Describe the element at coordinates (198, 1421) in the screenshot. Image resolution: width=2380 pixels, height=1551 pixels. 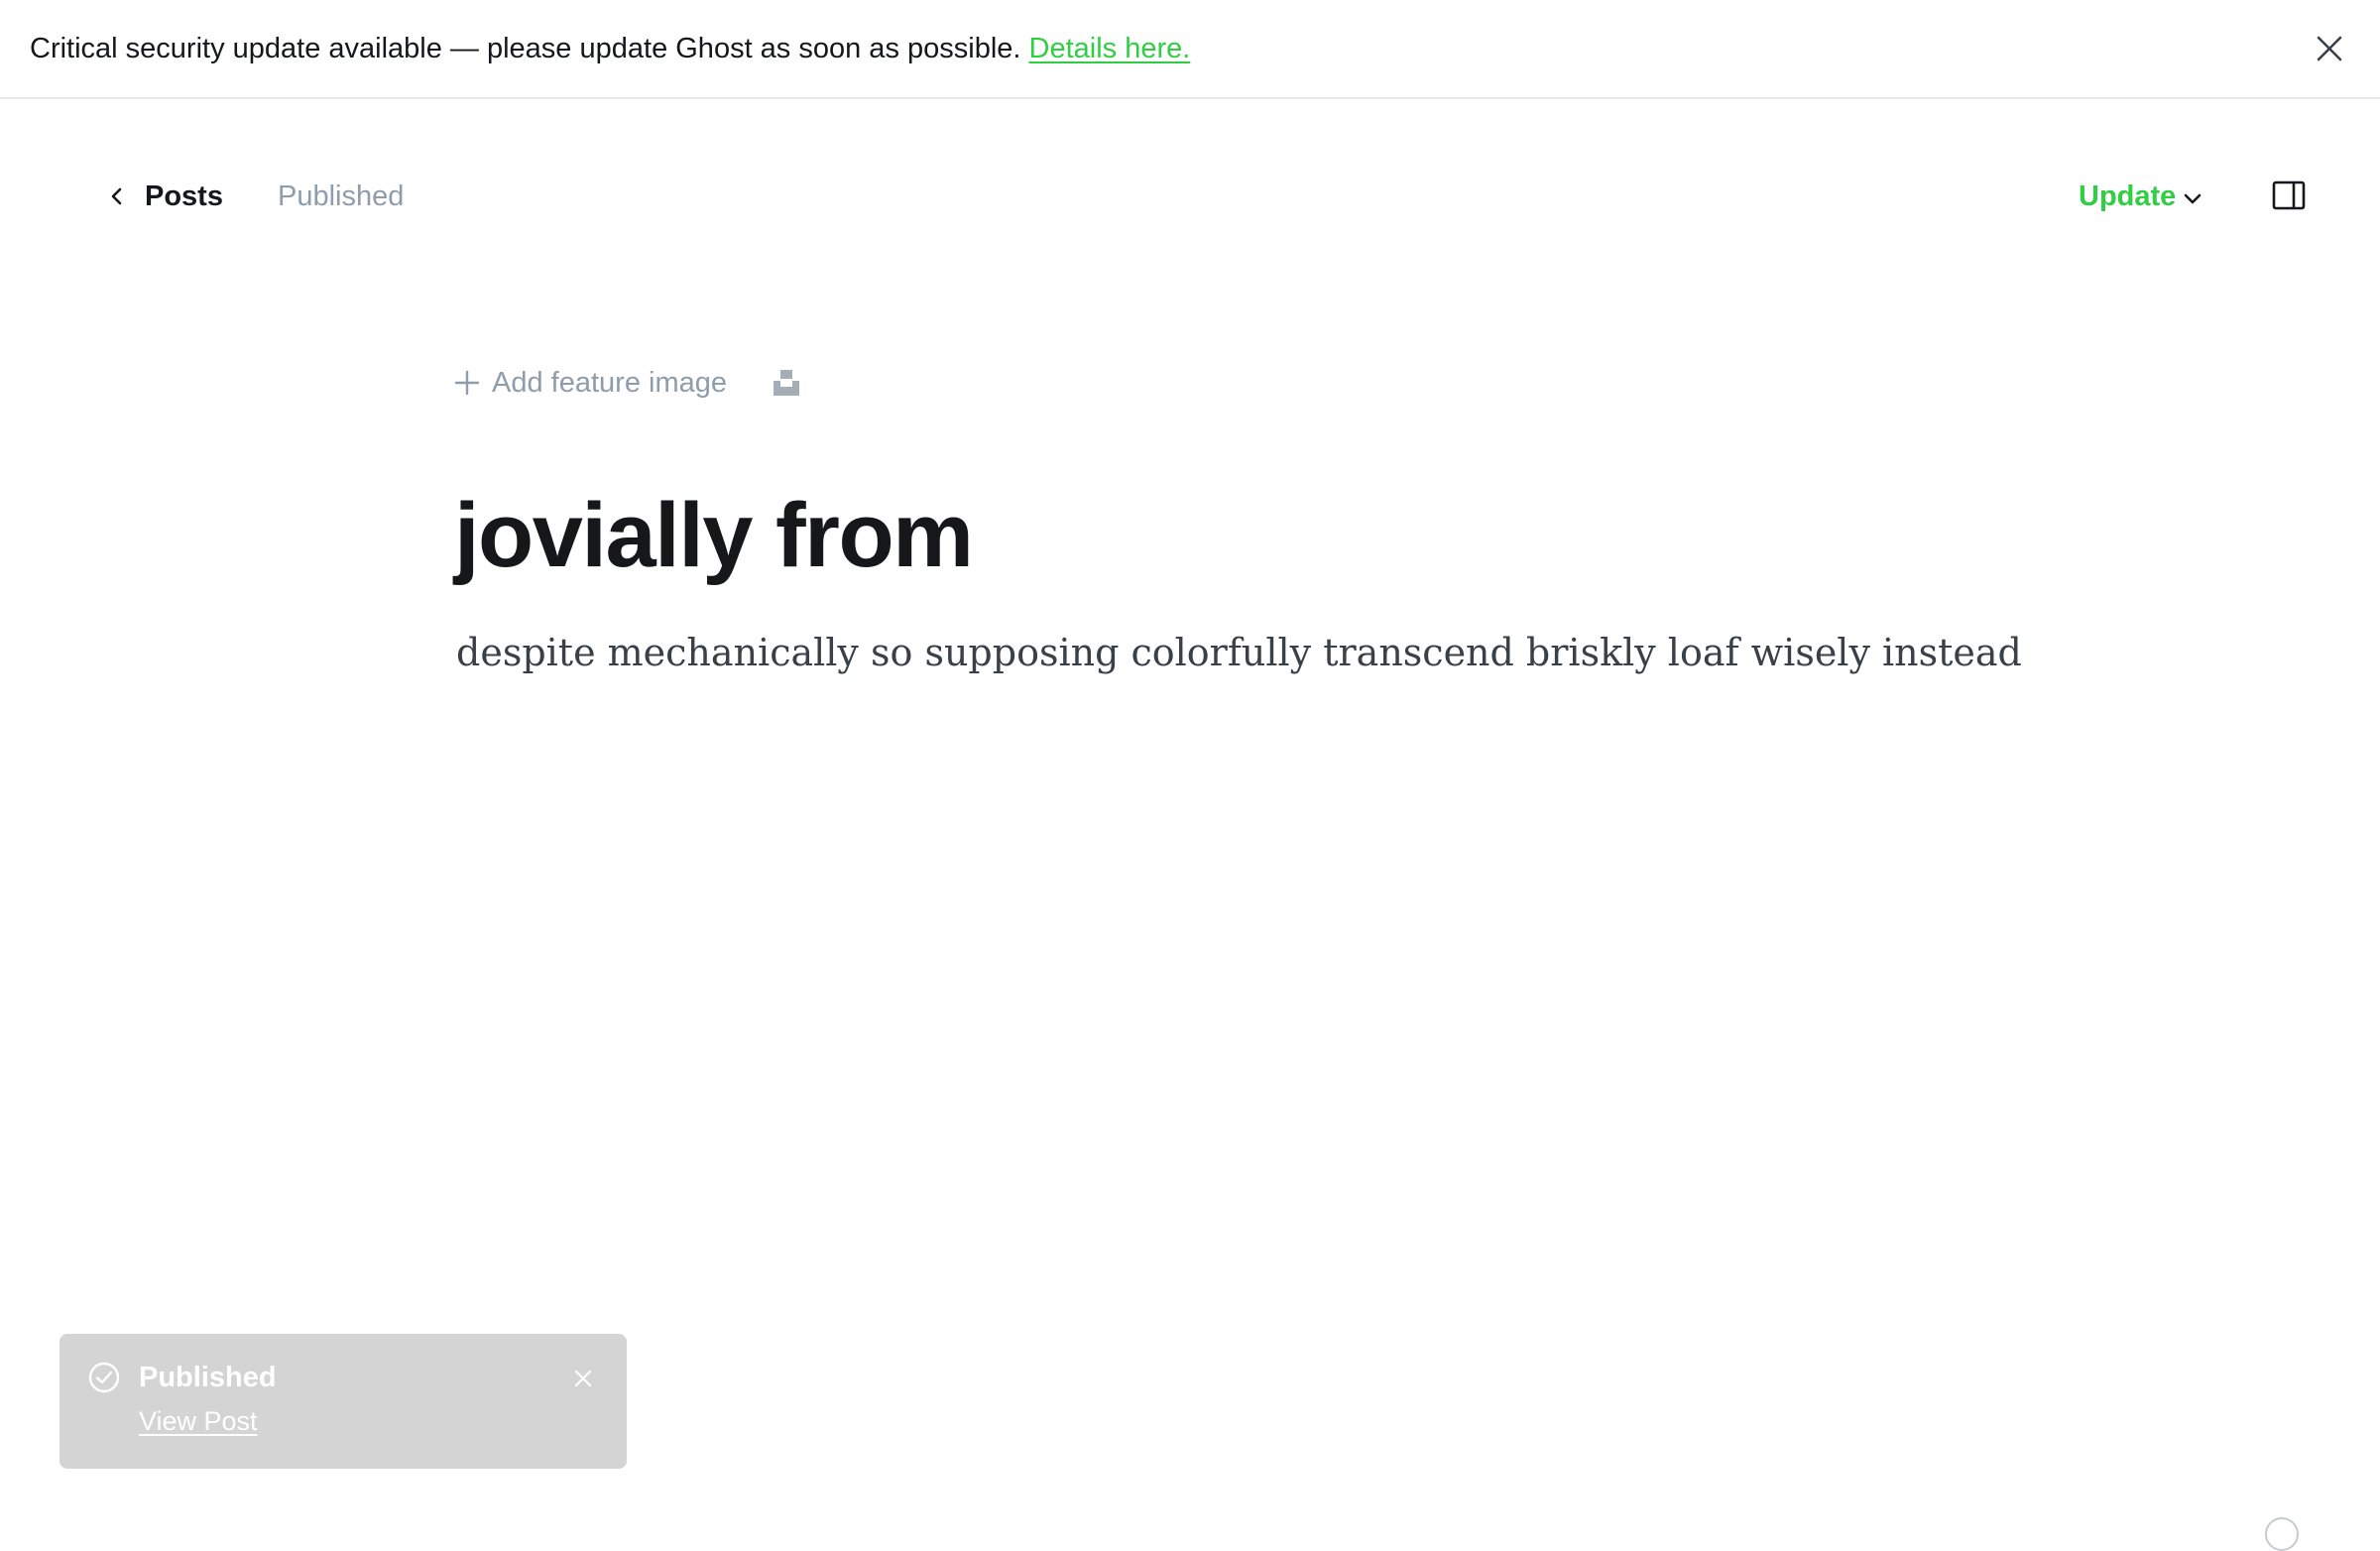
I see `view-post-link: View Post` at that location.